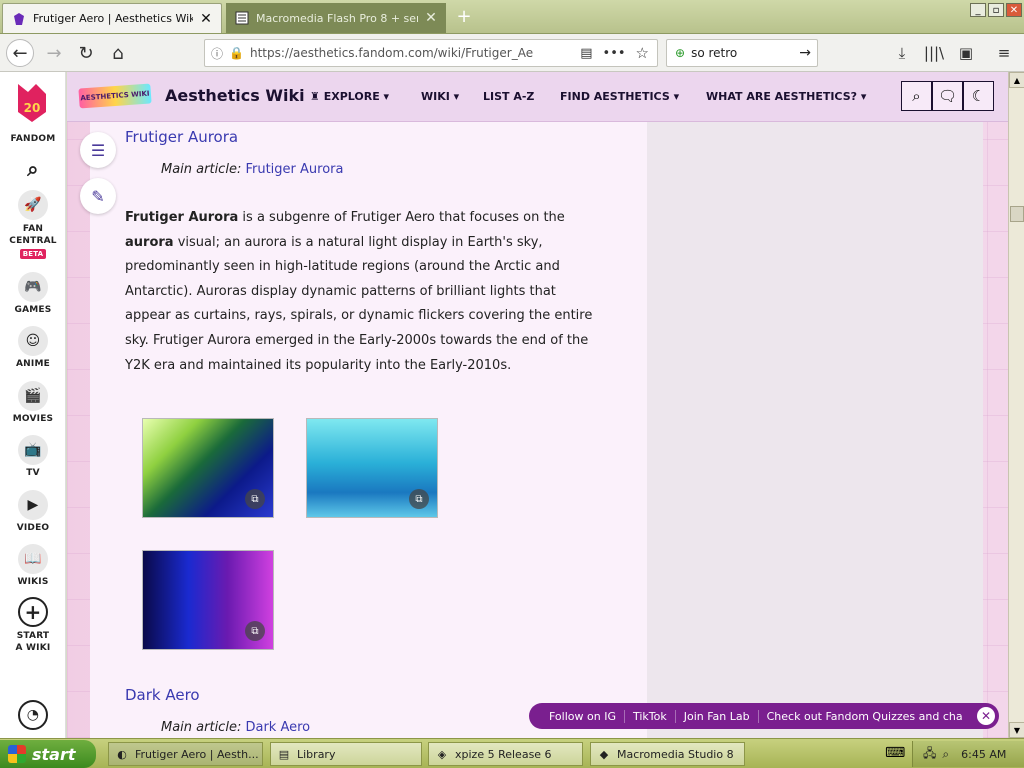 The image size is (1024, 768). I want to click on downloads-icon: ⤓, so click(902, 53).